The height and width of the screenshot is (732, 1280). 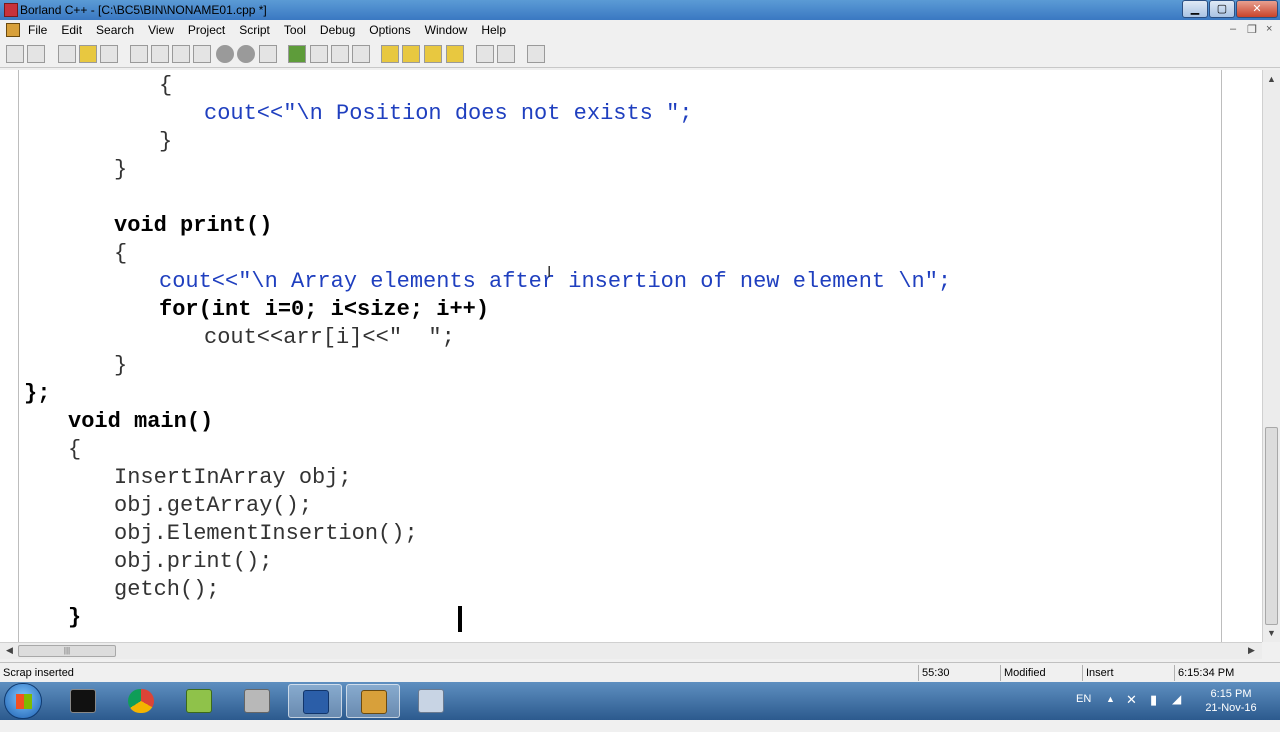 What do you see at coordinates (141, 421) in the screenshot?
I see `code-line: void main()` at bounding box center [141, 421].